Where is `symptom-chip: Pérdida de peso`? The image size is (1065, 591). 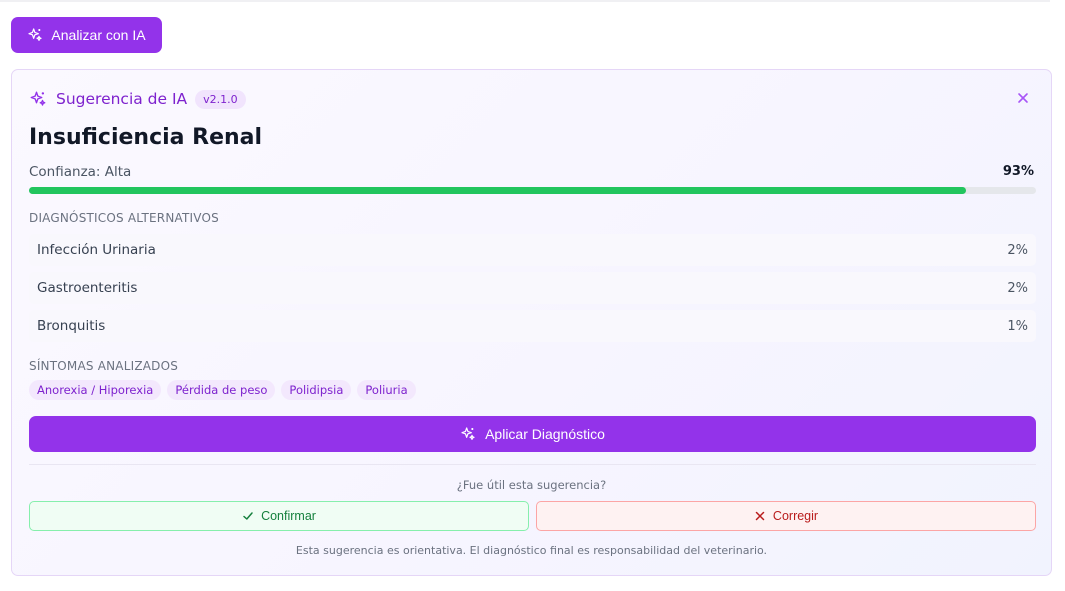 symptom-chip: Pérdida de peso is located at coordinates (221, 390).